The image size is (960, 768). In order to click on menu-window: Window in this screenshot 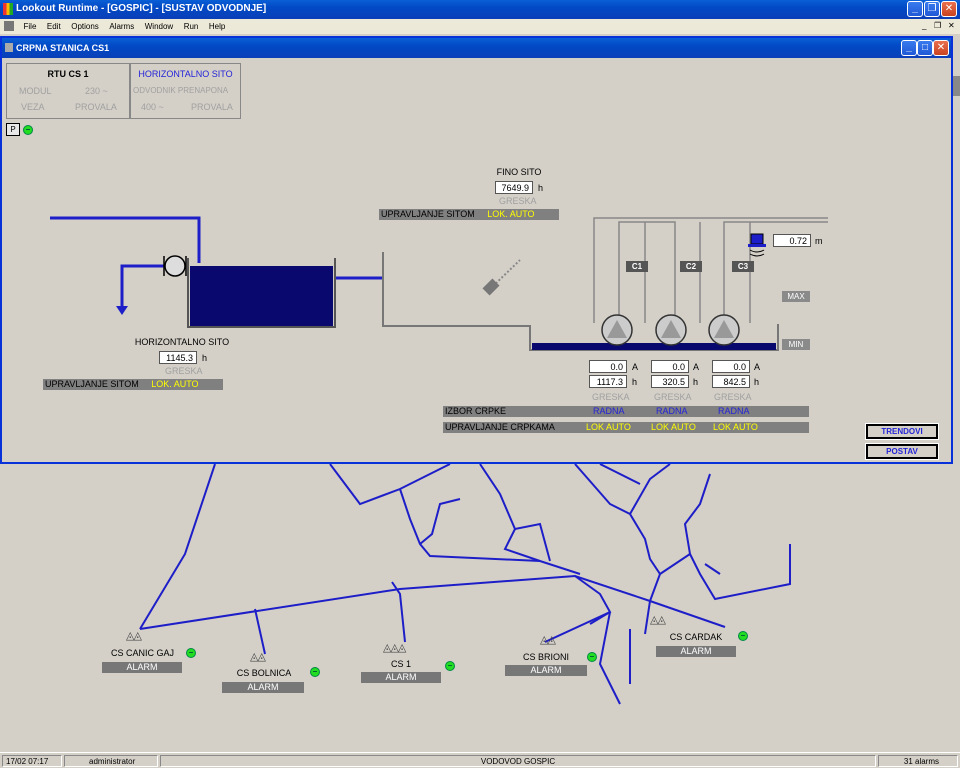, I will do `click(159, 26)`.